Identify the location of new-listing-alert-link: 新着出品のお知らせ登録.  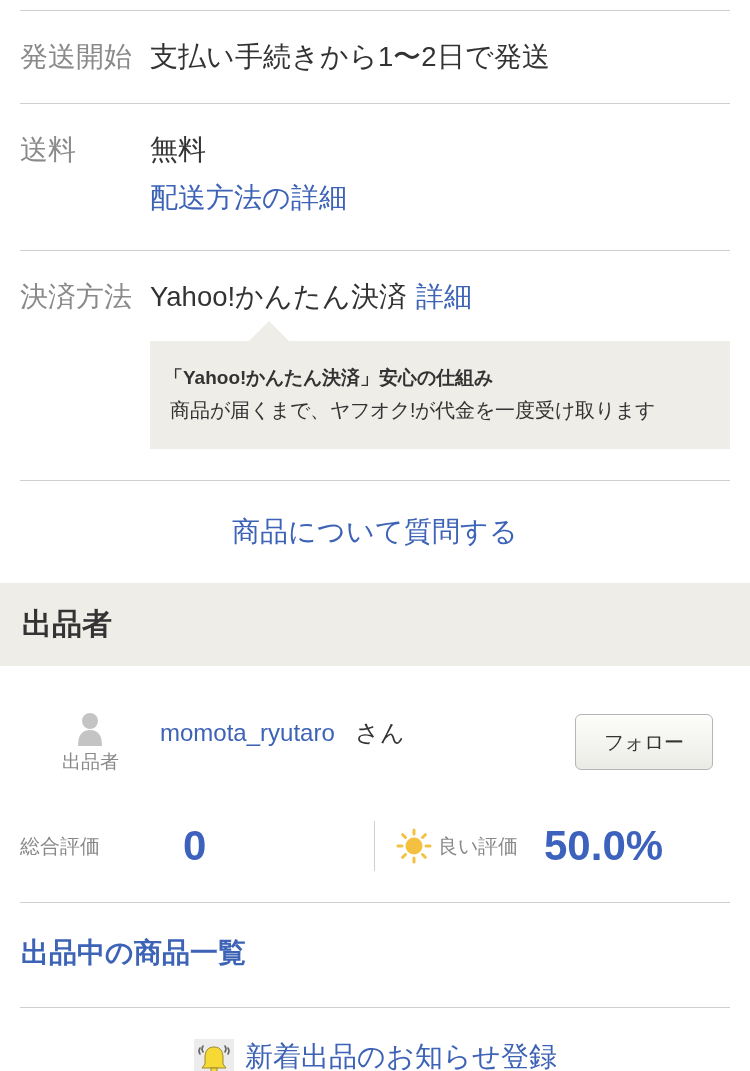
(400, 1055).